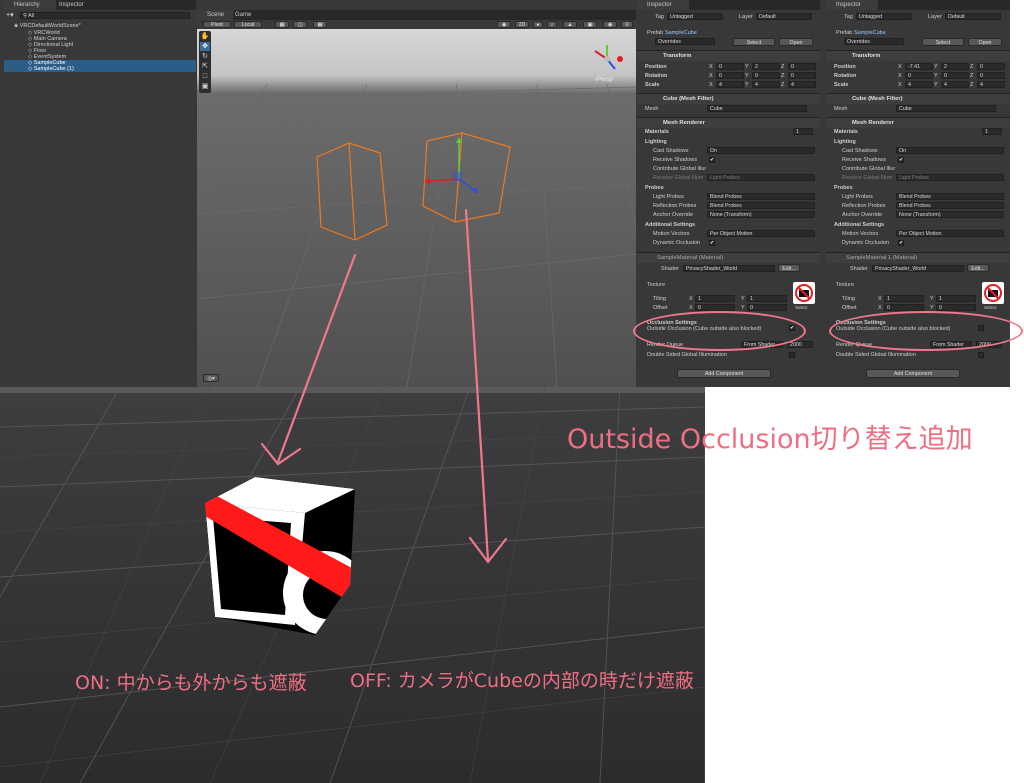  What do you see at coordinates (610, 24) in the screenshot?
I see `gizmos-icon: ◉` at bounding box center [610, 24].